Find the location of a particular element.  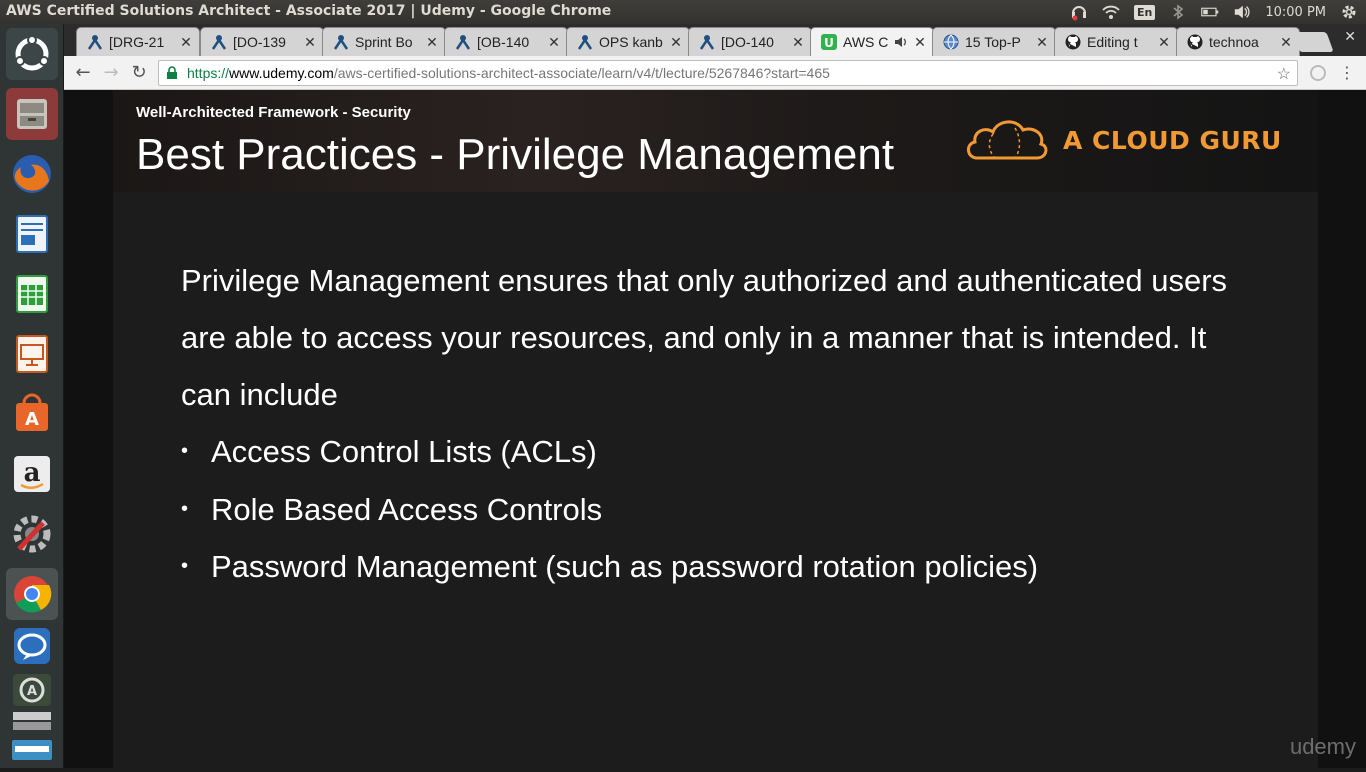

url-scheme: https:// is located at coordinates (208, 73).